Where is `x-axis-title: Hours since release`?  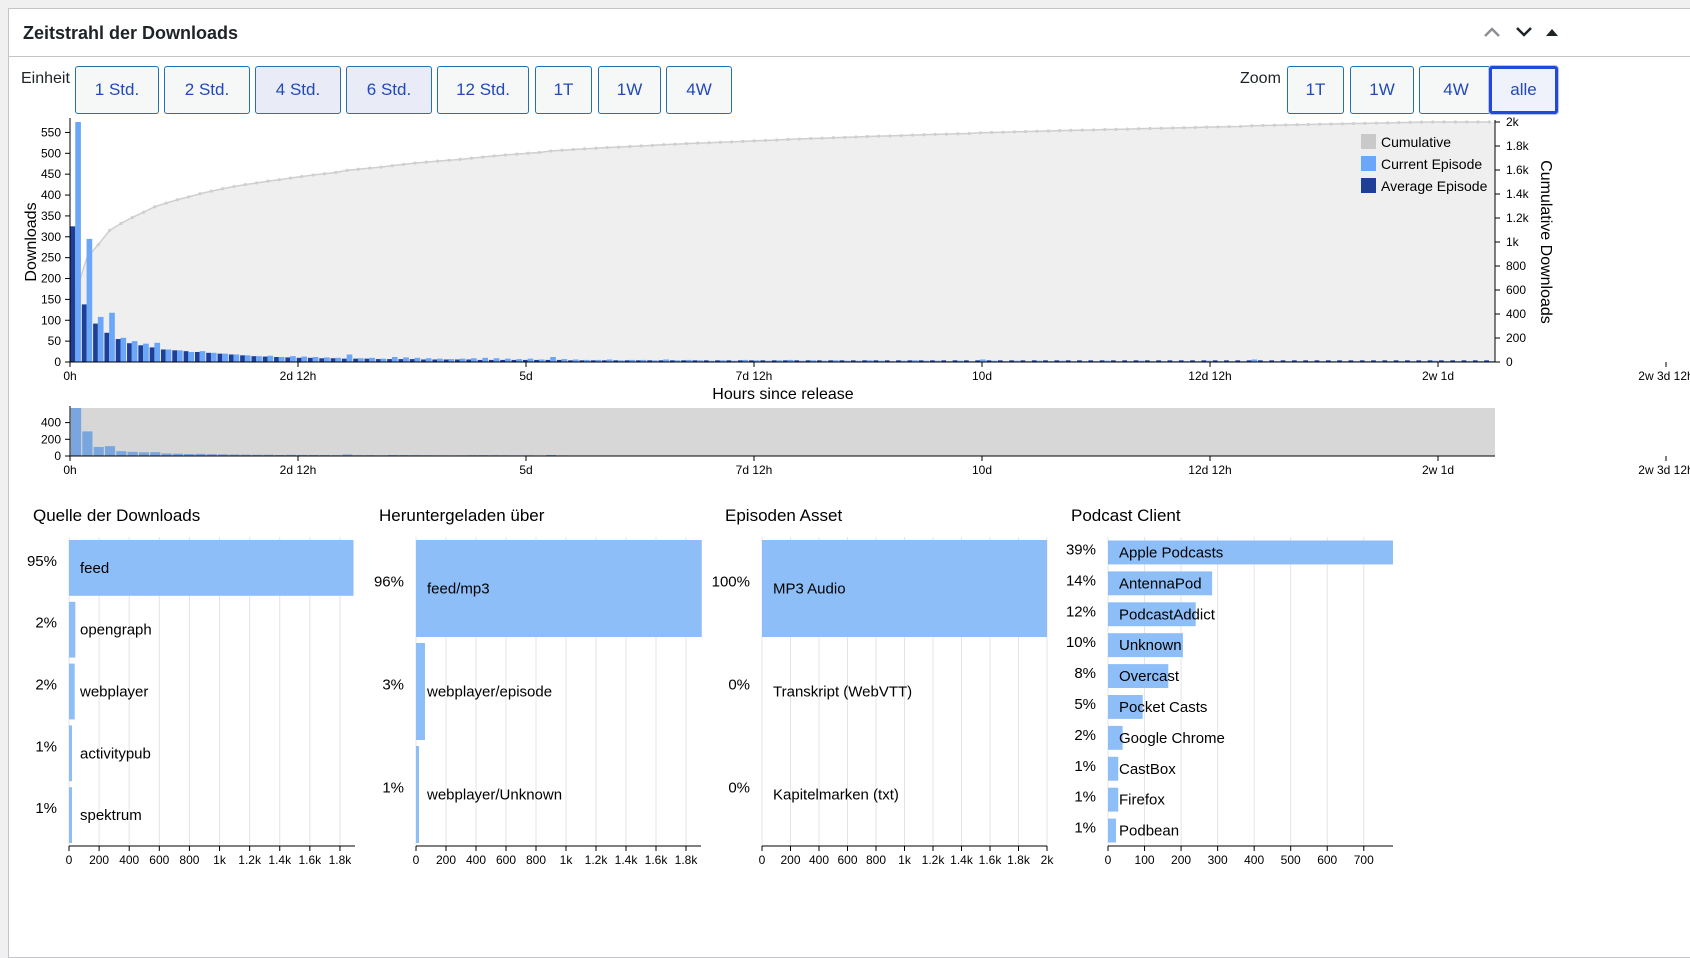
x-axis-title: Hours since release is located at coordinates (783, 394).